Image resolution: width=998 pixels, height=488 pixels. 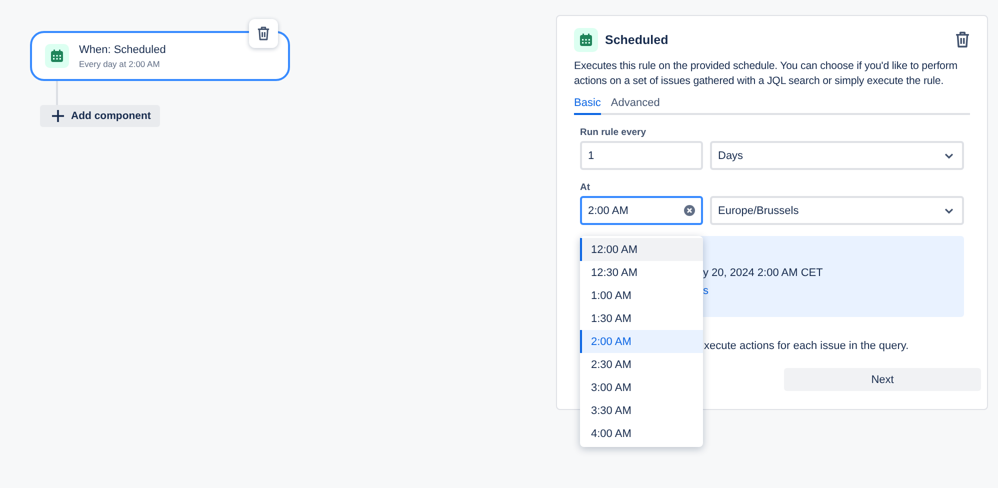 I want to click on time-field: 2:00 AM, so click(x=641, y=210).